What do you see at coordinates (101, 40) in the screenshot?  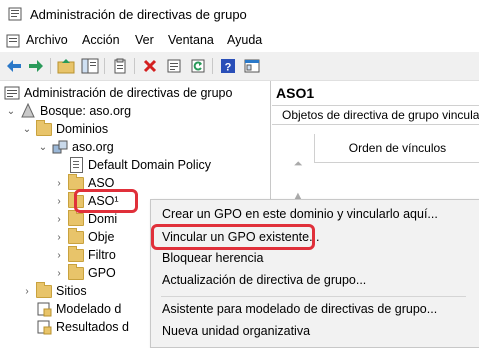 I see `menu-accion: Acción` at bounding box center [101, 40].